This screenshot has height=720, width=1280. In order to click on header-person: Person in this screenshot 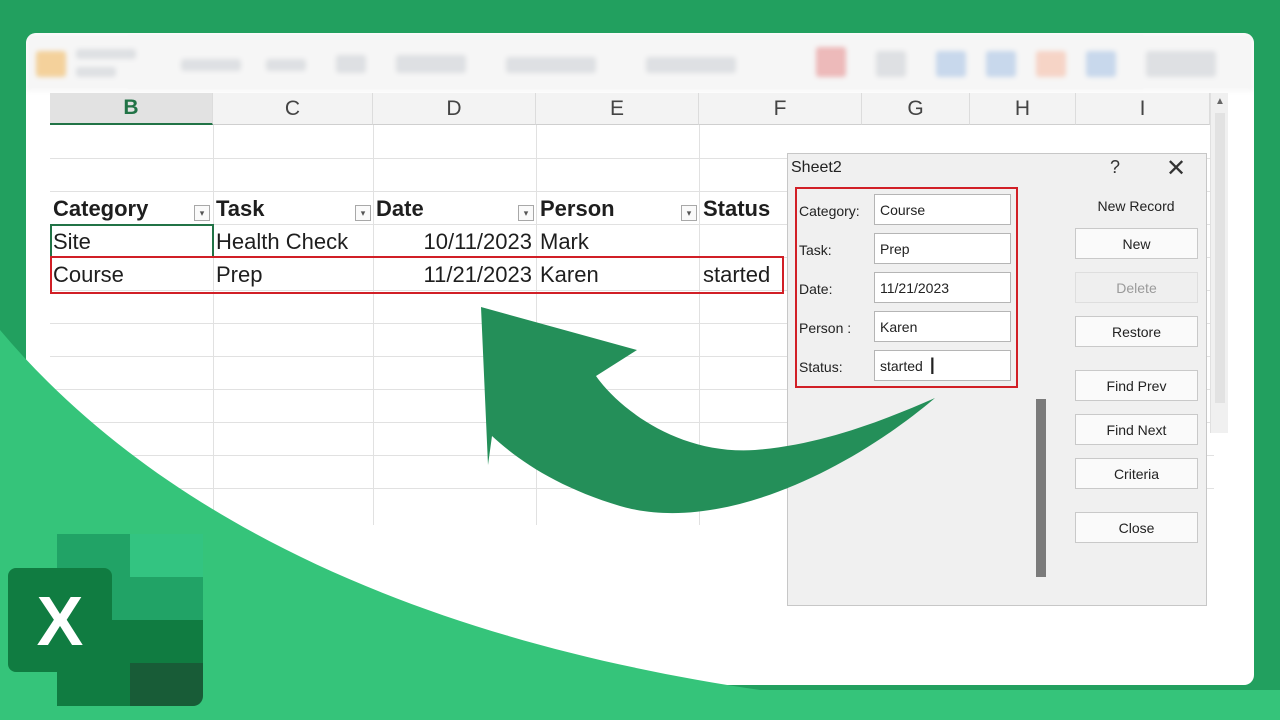, I will do `click(615, 208)`.